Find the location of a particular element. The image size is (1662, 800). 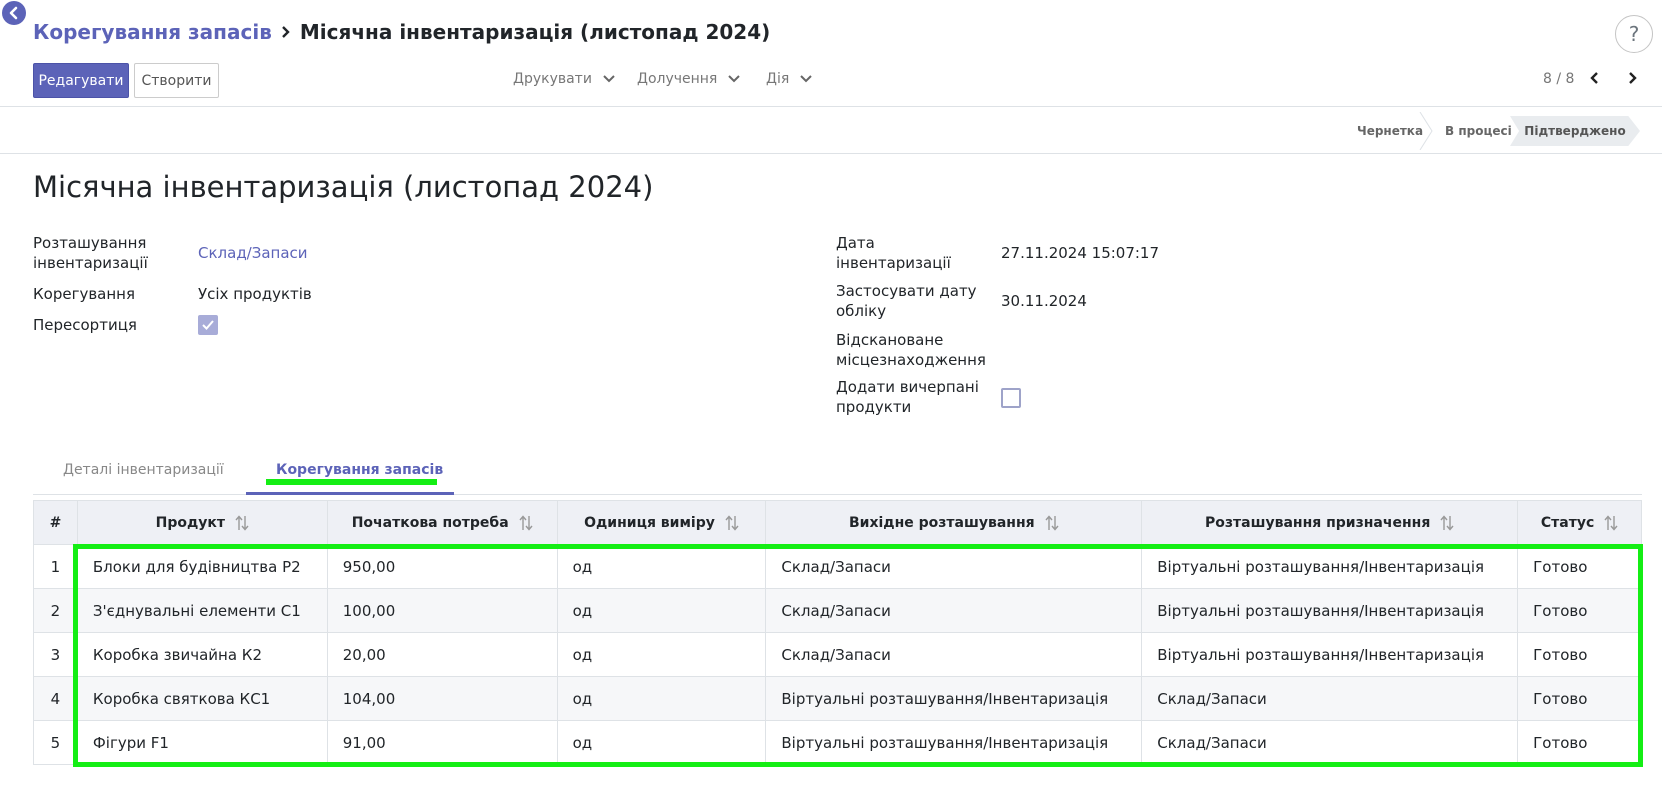

attachments-dropdown: Долучення is located at coordinates (689, 79).